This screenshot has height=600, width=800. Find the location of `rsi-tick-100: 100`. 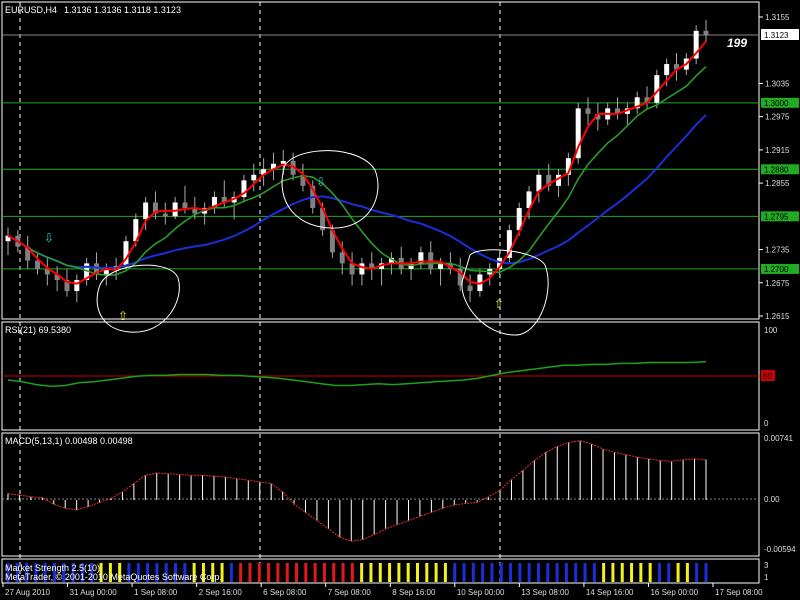

rsi-tick-100: 100 is located at coordinates (771, 330).